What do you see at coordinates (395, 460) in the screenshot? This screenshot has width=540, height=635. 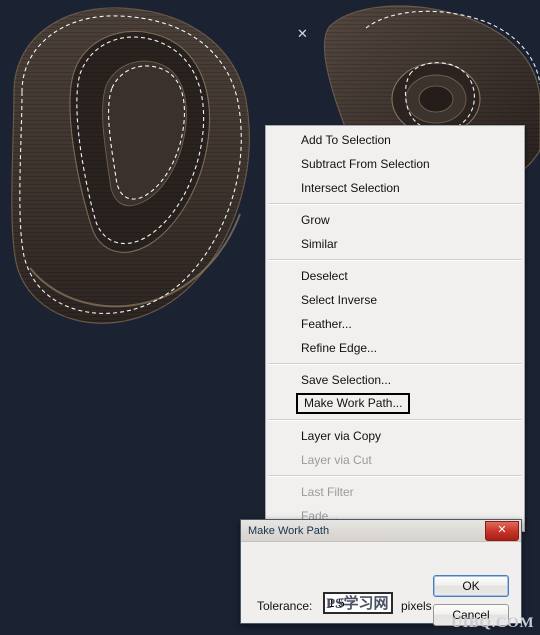 I see `menu-item-layer-via-cut: Layer via Cut` at bounding box center [395, 460].